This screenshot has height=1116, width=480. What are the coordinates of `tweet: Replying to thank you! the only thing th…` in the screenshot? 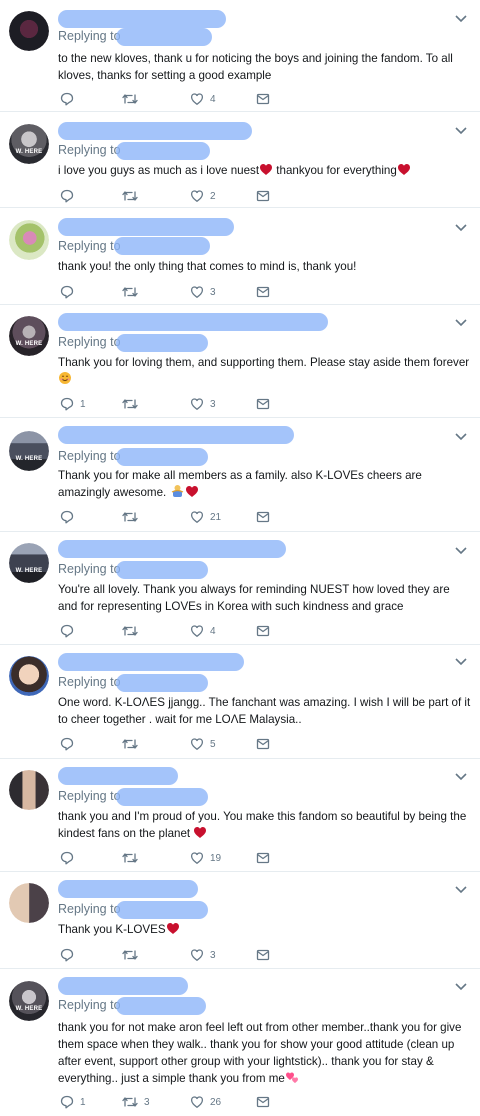 It's located at (240, 256).